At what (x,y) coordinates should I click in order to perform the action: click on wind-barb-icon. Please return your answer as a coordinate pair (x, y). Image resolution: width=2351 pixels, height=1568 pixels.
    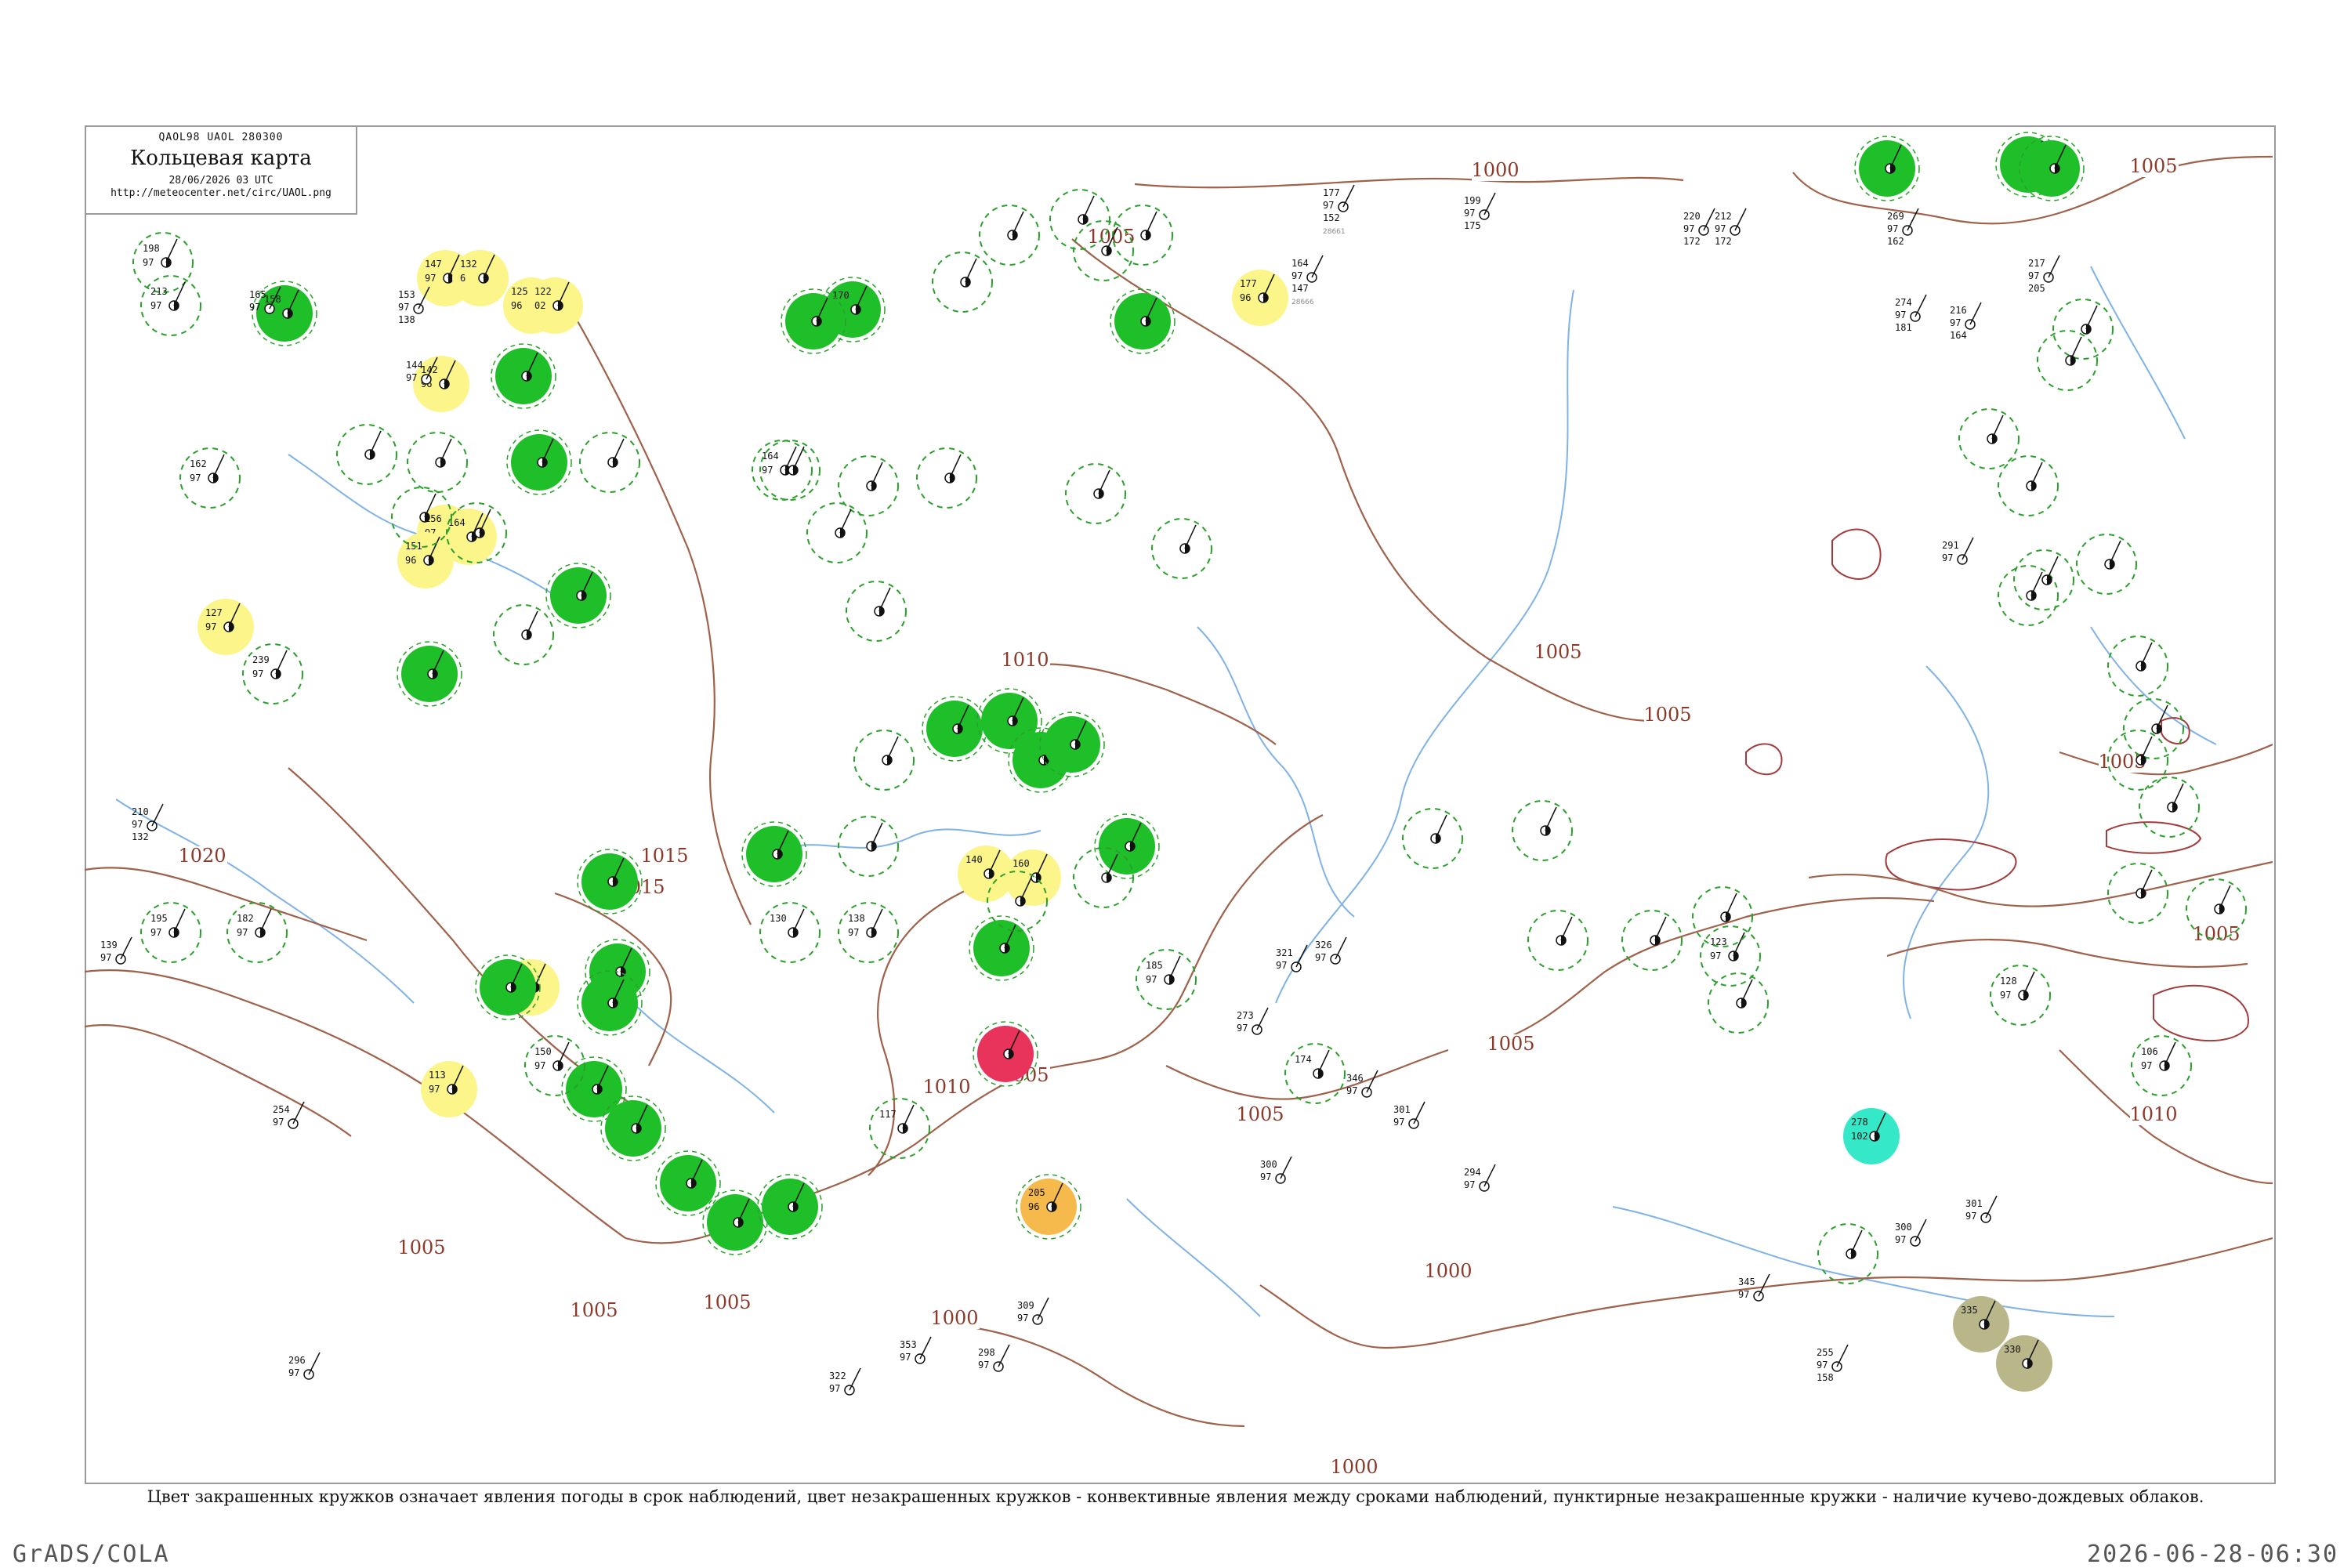
    Looking at the image, I should click on (1997, 428).